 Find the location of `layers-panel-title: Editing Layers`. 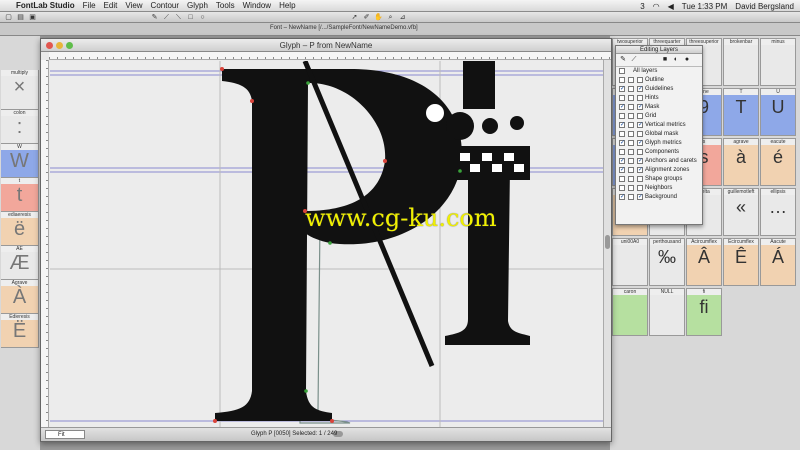

layers-panel-title: Editing Layers is located at coordinates (659, 50).